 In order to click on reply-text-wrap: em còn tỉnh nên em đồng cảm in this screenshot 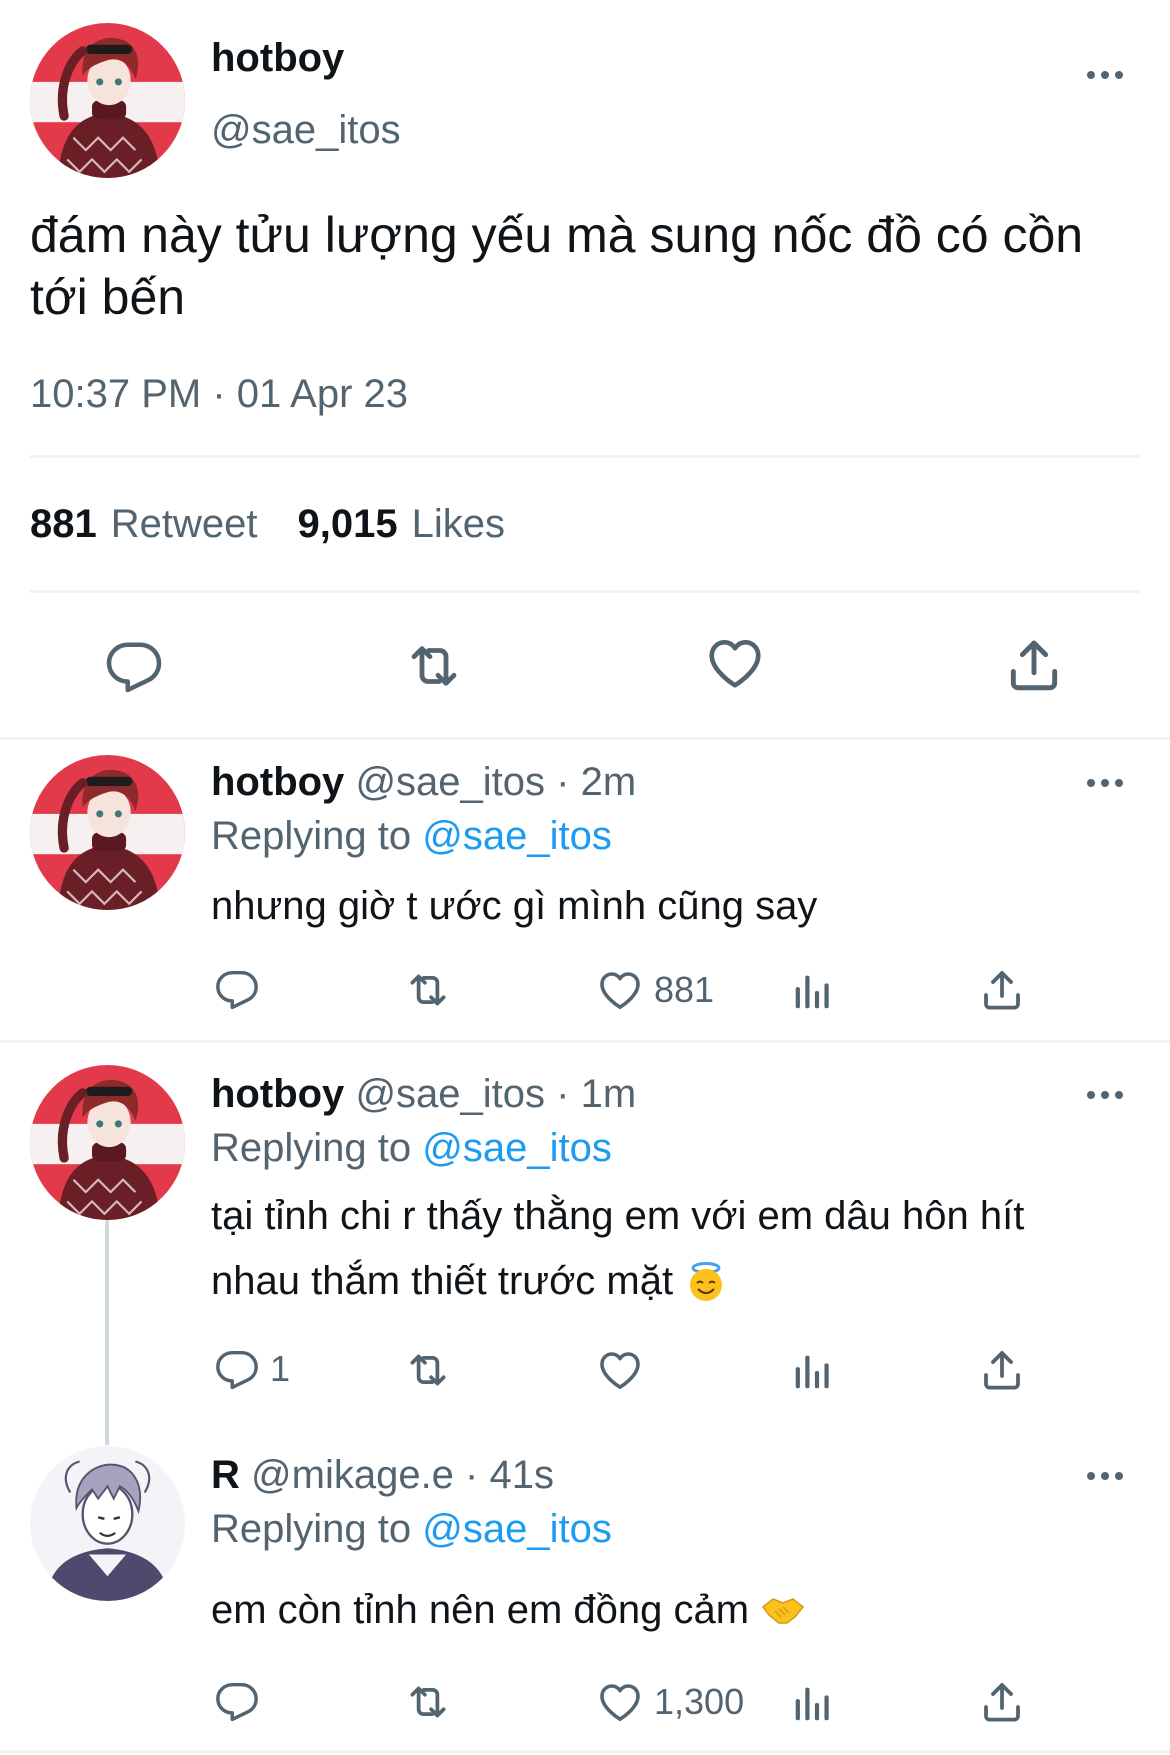, I will do `click(508, 1610)`.